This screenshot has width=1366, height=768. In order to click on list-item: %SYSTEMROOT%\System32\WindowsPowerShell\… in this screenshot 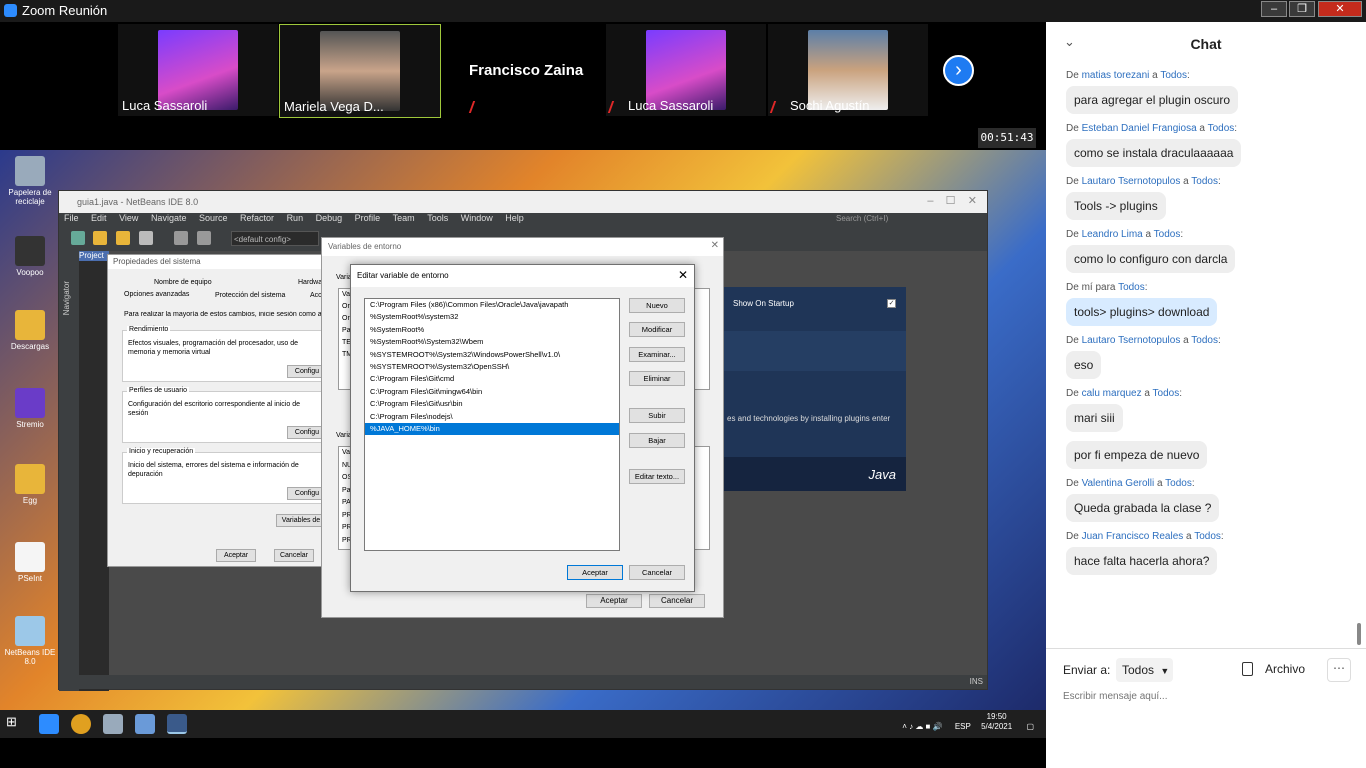, I will do `click(492, 355)`.